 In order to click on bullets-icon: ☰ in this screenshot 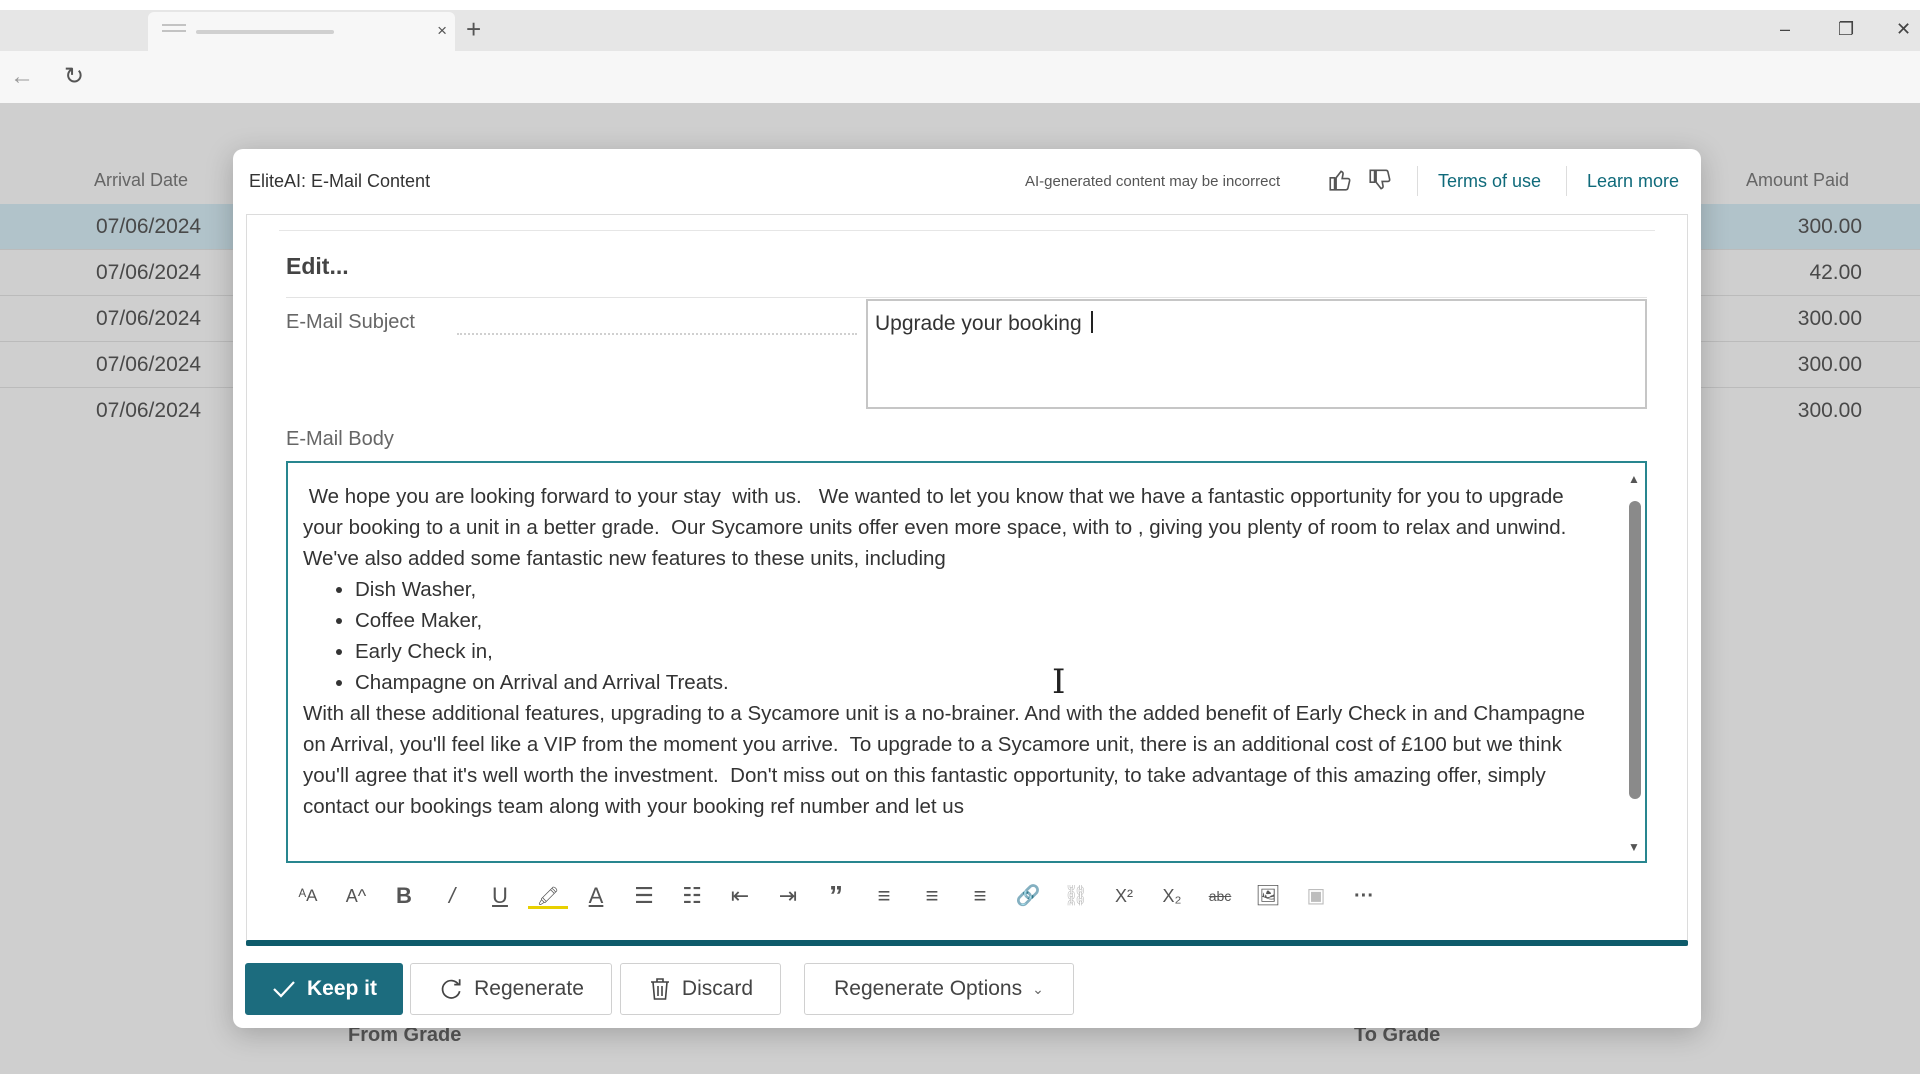, I will do `click(644, 896)`.